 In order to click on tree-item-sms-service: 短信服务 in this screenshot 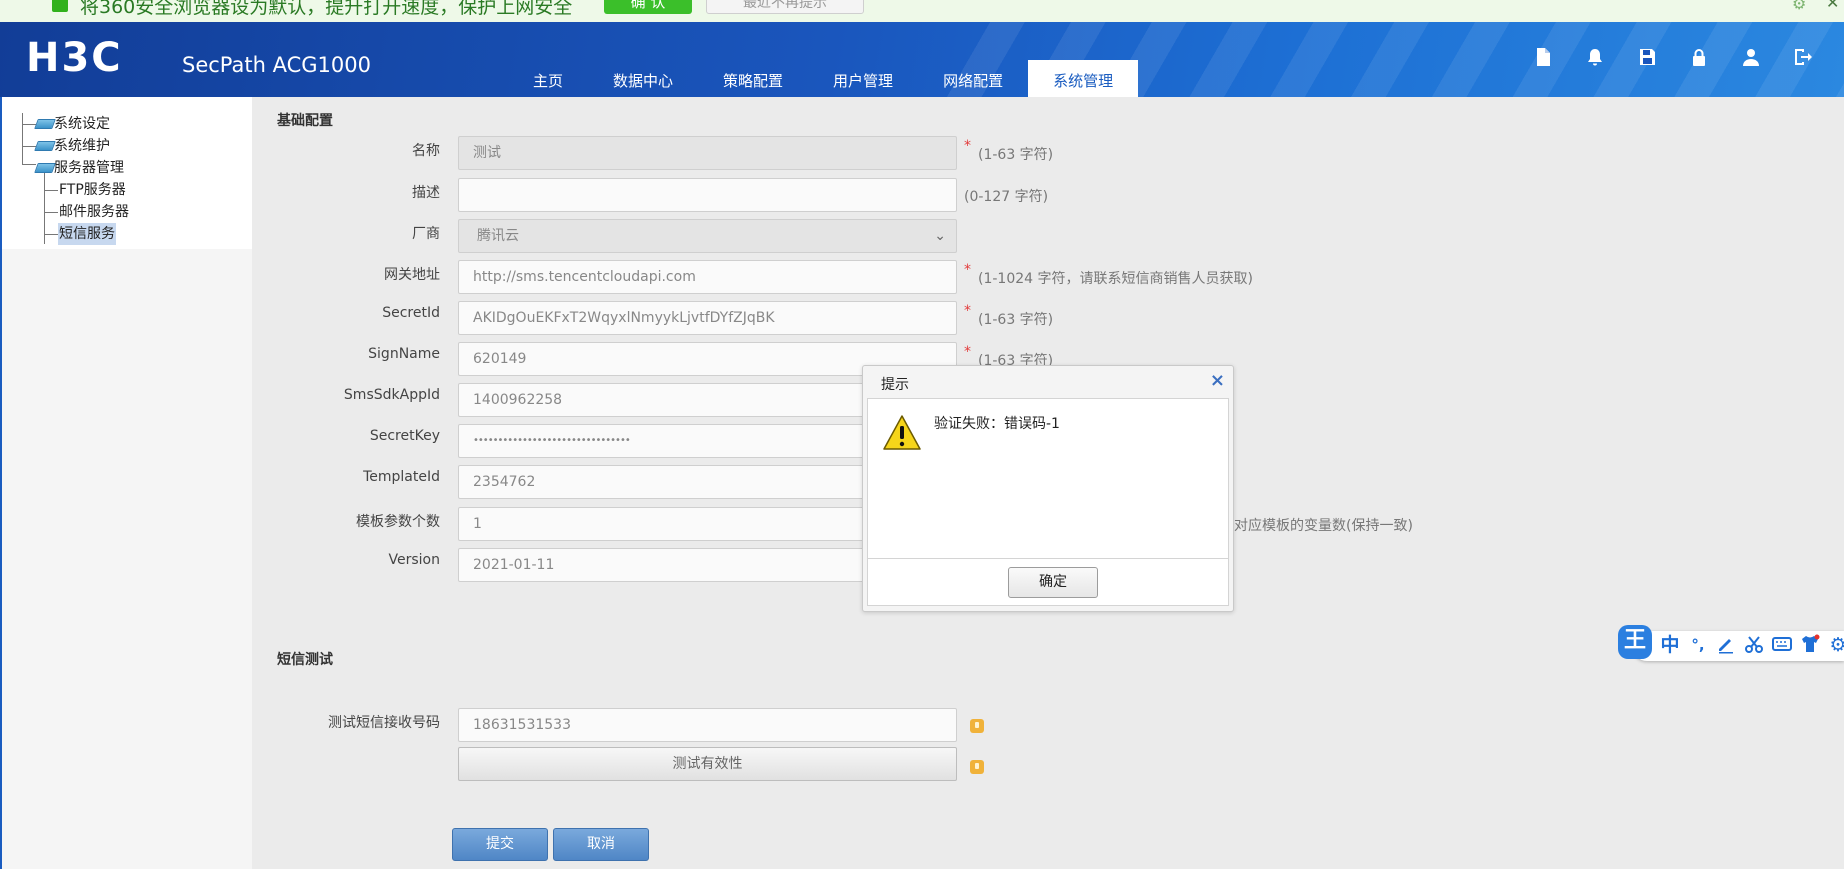, I will do `click(120, 234)`.